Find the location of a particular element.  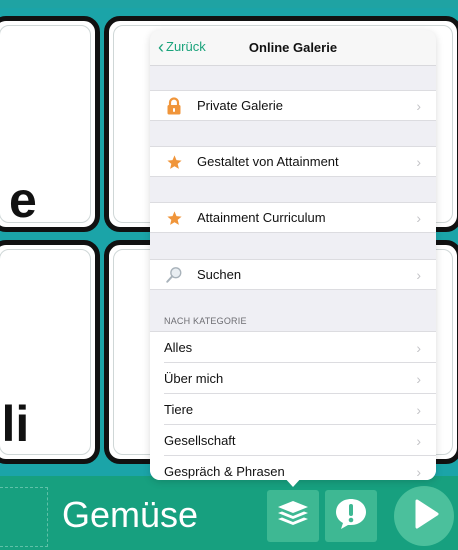

gallery-button is located at coordinates (293, 516).